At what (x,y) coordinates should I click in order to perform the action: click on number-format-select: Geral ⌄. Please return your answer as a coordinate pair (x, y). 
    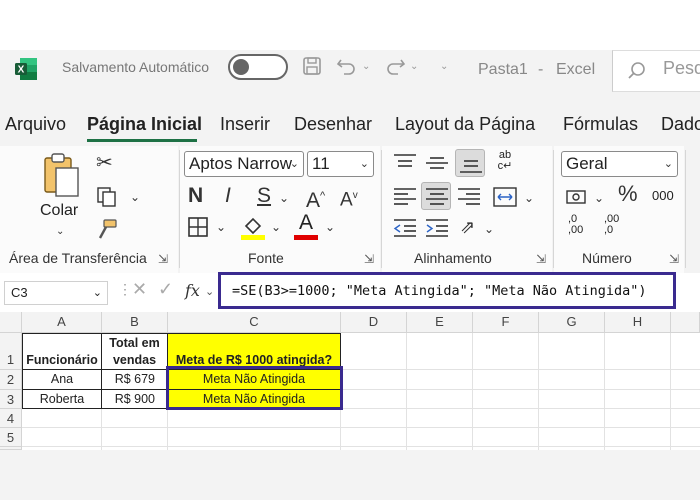
    Looking at the image, I should click on (619, 164).